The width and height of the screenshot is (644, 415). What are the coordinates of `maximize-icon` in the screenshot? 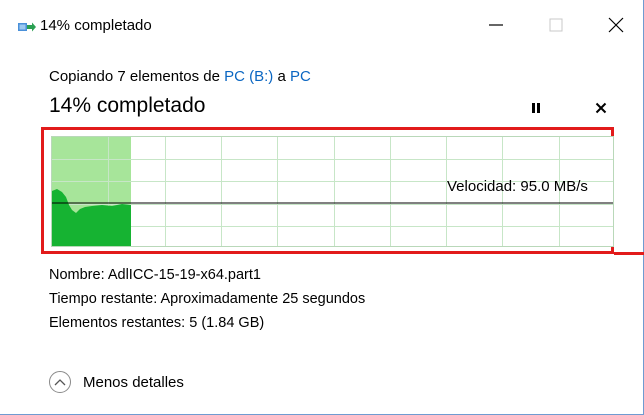 It's located at (556, 27).